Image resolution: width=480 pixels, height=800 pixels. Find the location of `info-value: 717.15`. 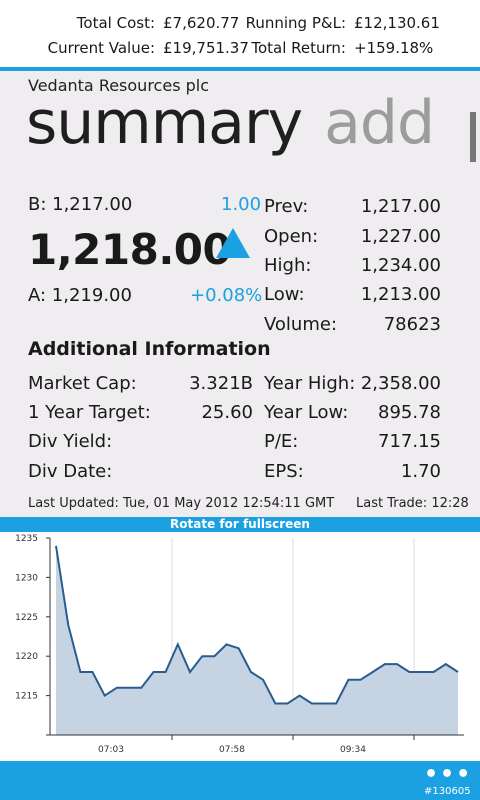

info-value: 717.15 is located at coordinates (409, 441).